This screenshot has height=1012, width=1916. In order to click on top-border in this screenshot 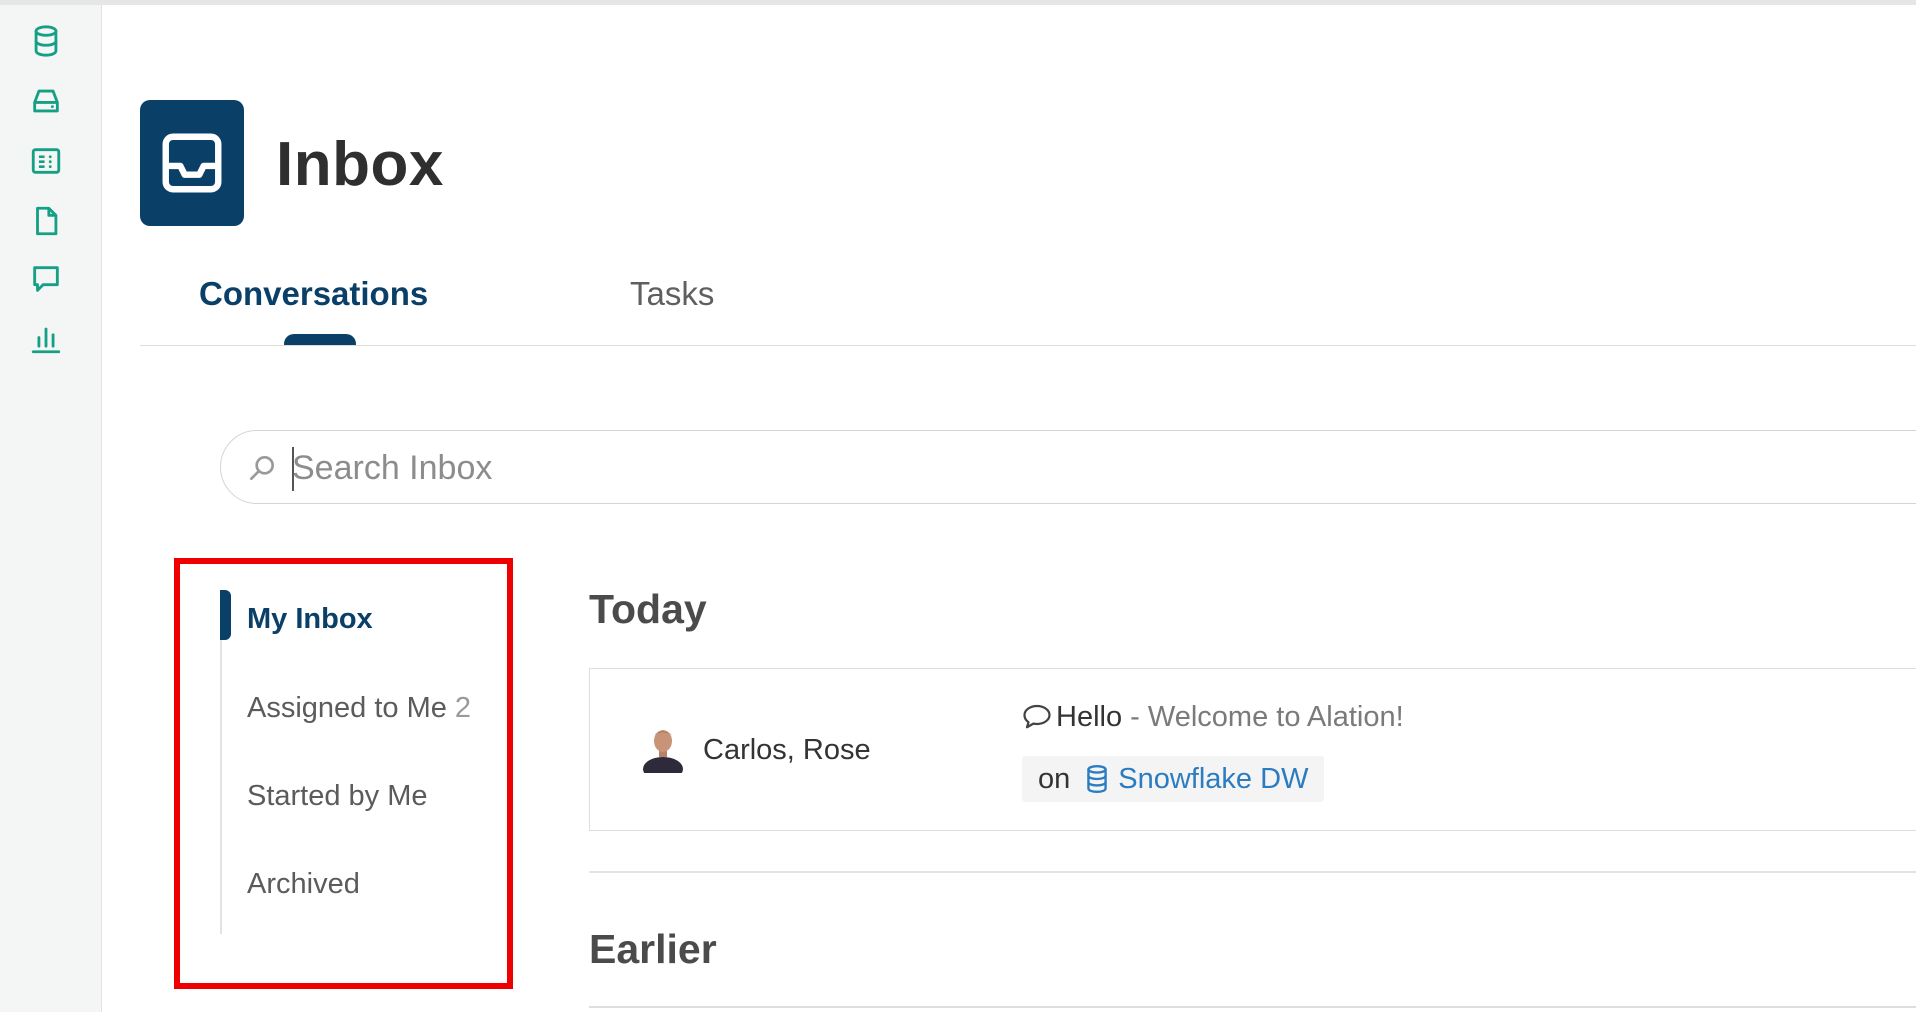, I will do `click(958, 2)`.